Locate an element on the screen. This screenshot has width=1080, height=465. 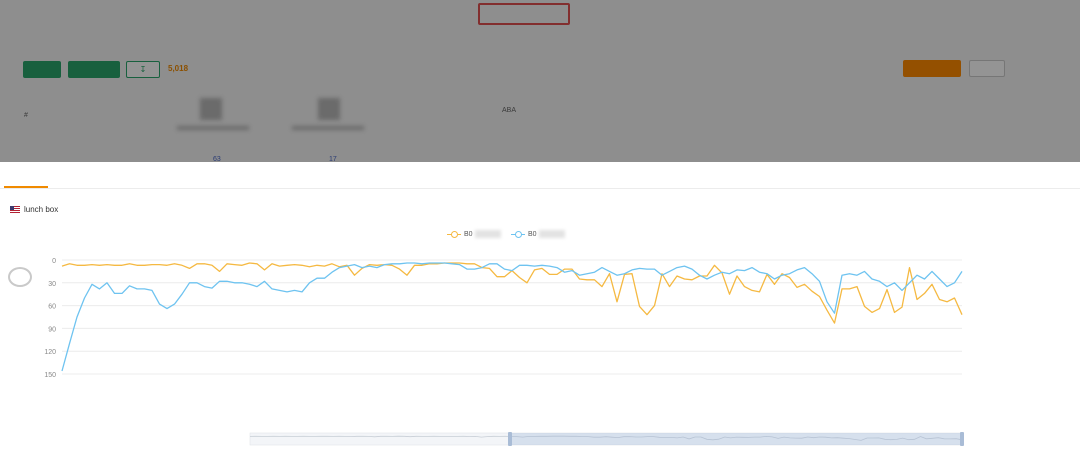
zoom-handle-right is located at coordinates (962, 439).